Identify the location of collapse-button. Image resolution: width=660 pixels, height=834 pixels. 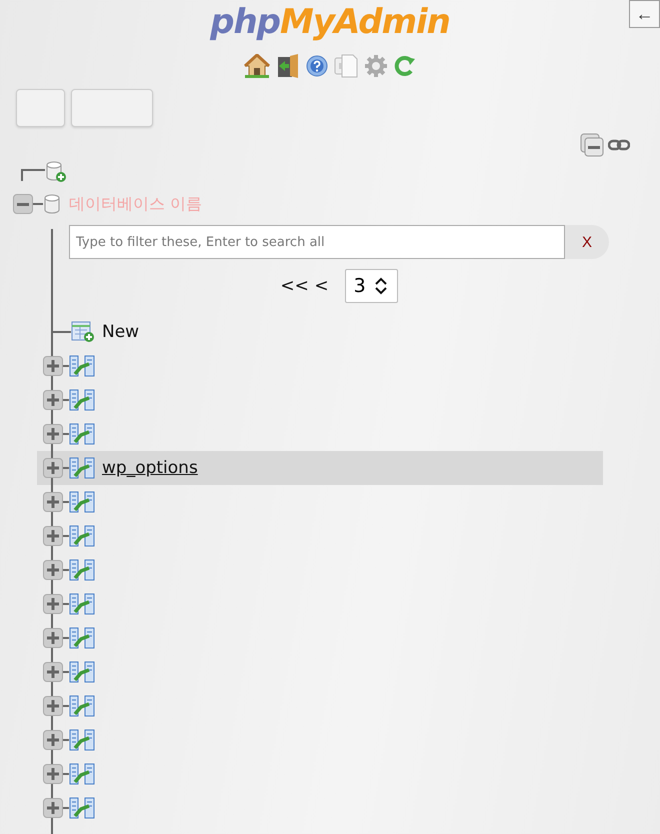
(23, 204).